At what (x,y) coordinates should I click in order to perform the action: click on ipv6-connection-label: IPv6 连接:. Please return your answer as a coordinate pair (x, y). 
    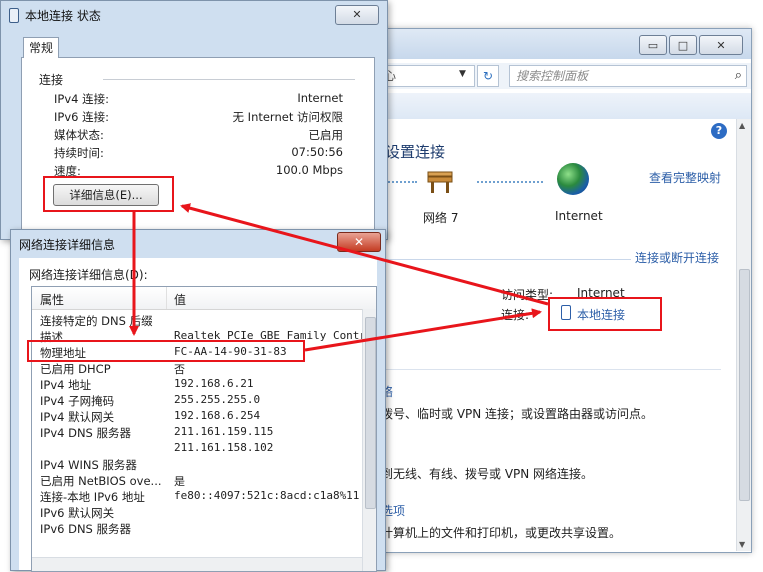
    Looking at the image, I should click on (81, 117).